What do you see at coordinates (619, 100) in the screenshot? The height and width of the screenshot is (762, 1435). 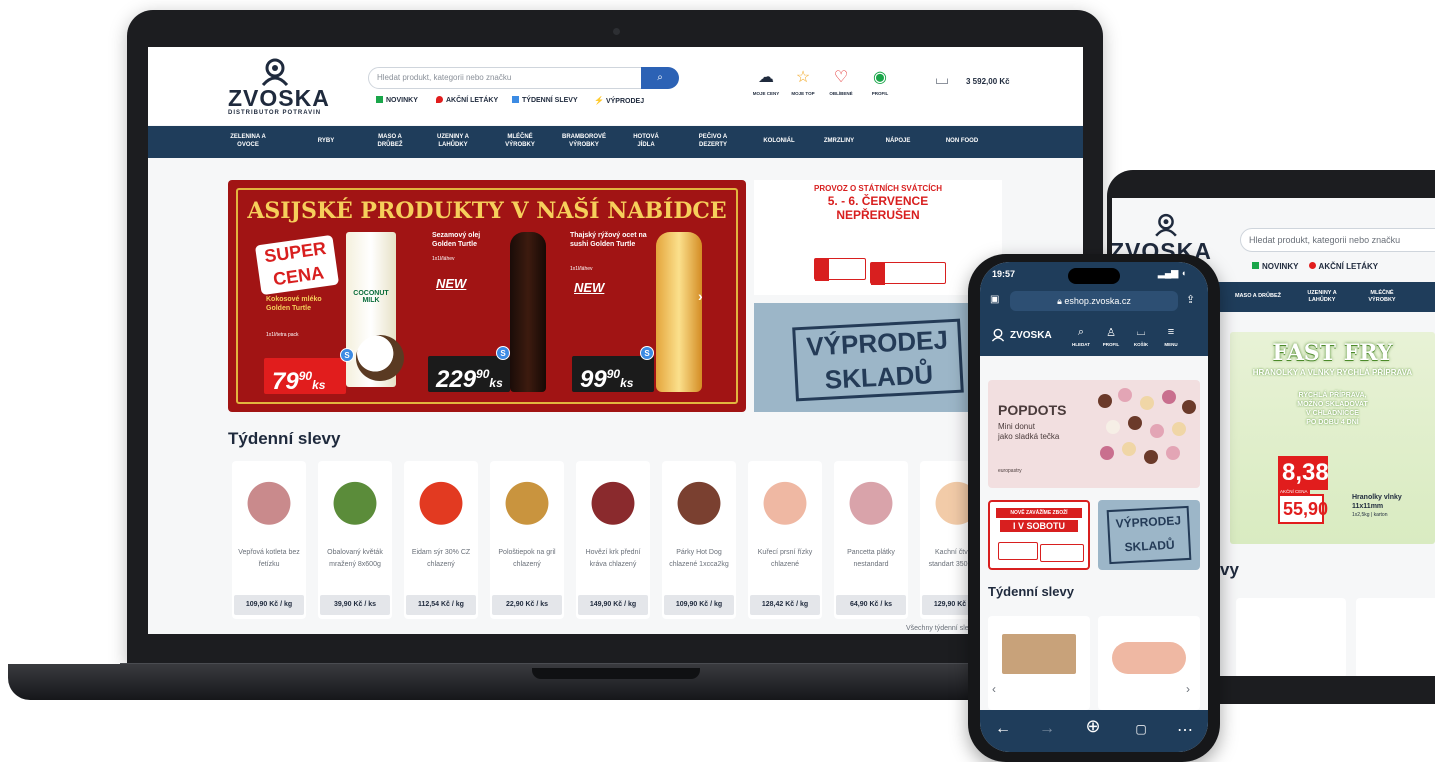 I see `quick-link-vyprodej: ⚡ VÝPRODEJ` at bounding box center [619, 100].